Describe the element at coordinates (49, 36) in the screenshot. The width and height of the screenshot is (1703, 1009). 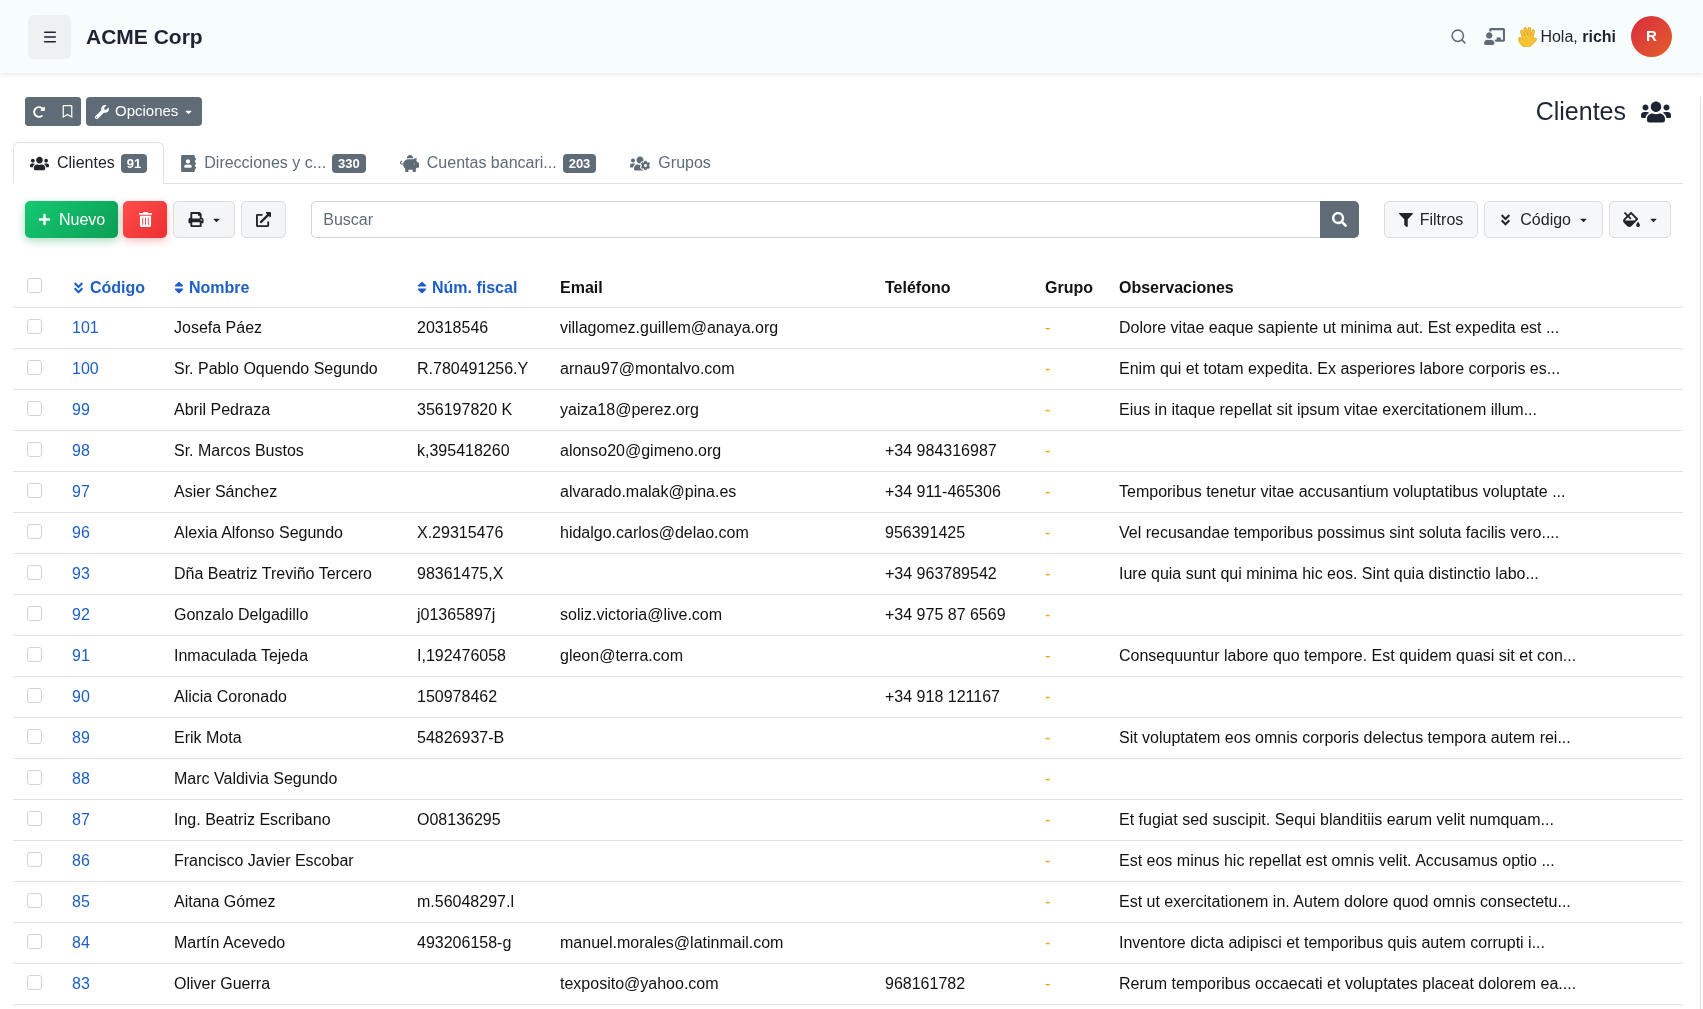
I see `menu-button` at that location.